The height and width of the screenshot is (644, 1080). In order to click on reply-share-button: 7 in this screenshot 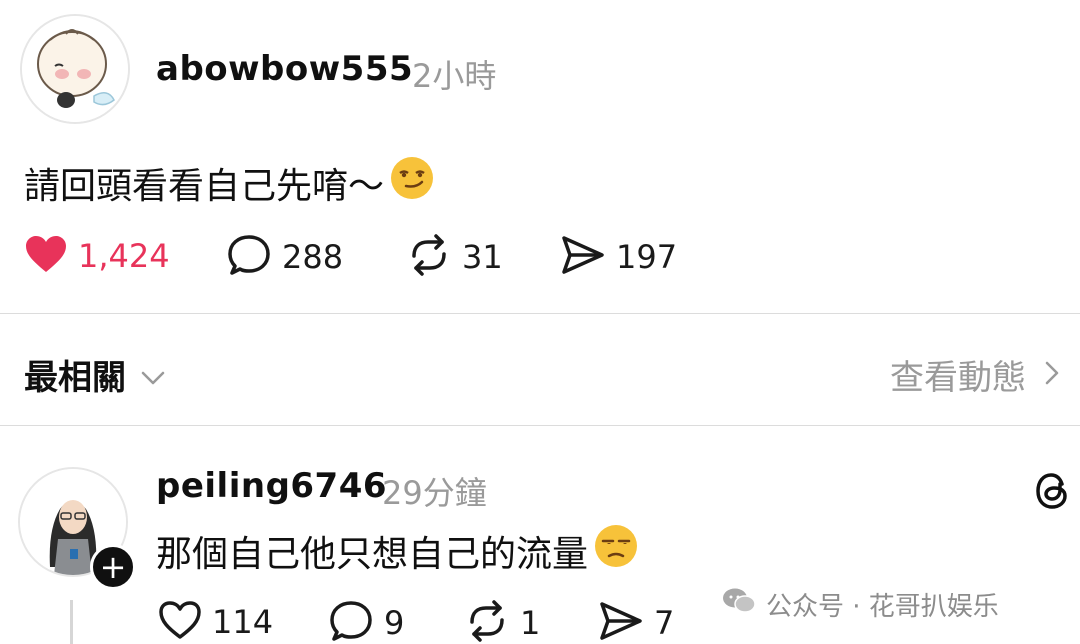, I will do `click(636, 622)`.